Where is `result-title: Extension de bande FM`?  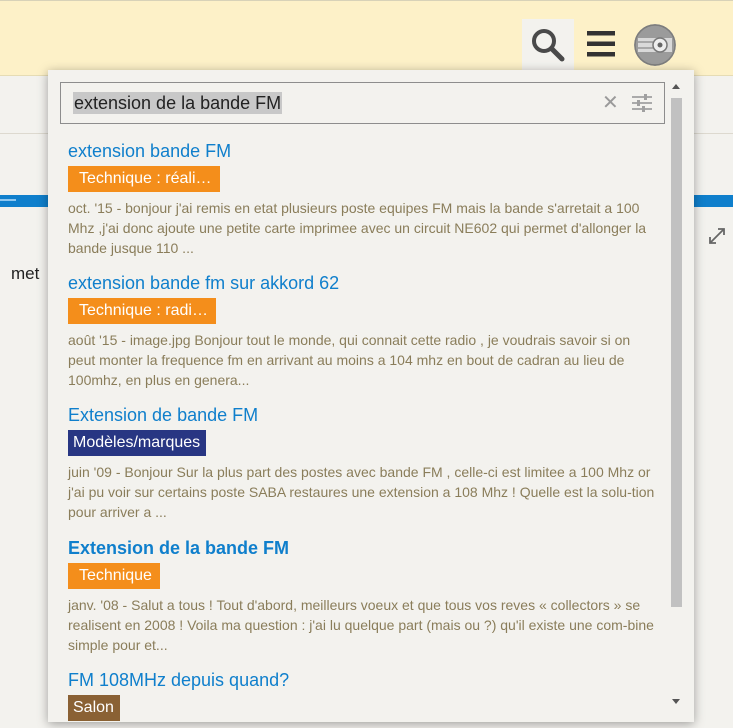
result-title: Extension de bande FM is located at coordinates (353, 415).